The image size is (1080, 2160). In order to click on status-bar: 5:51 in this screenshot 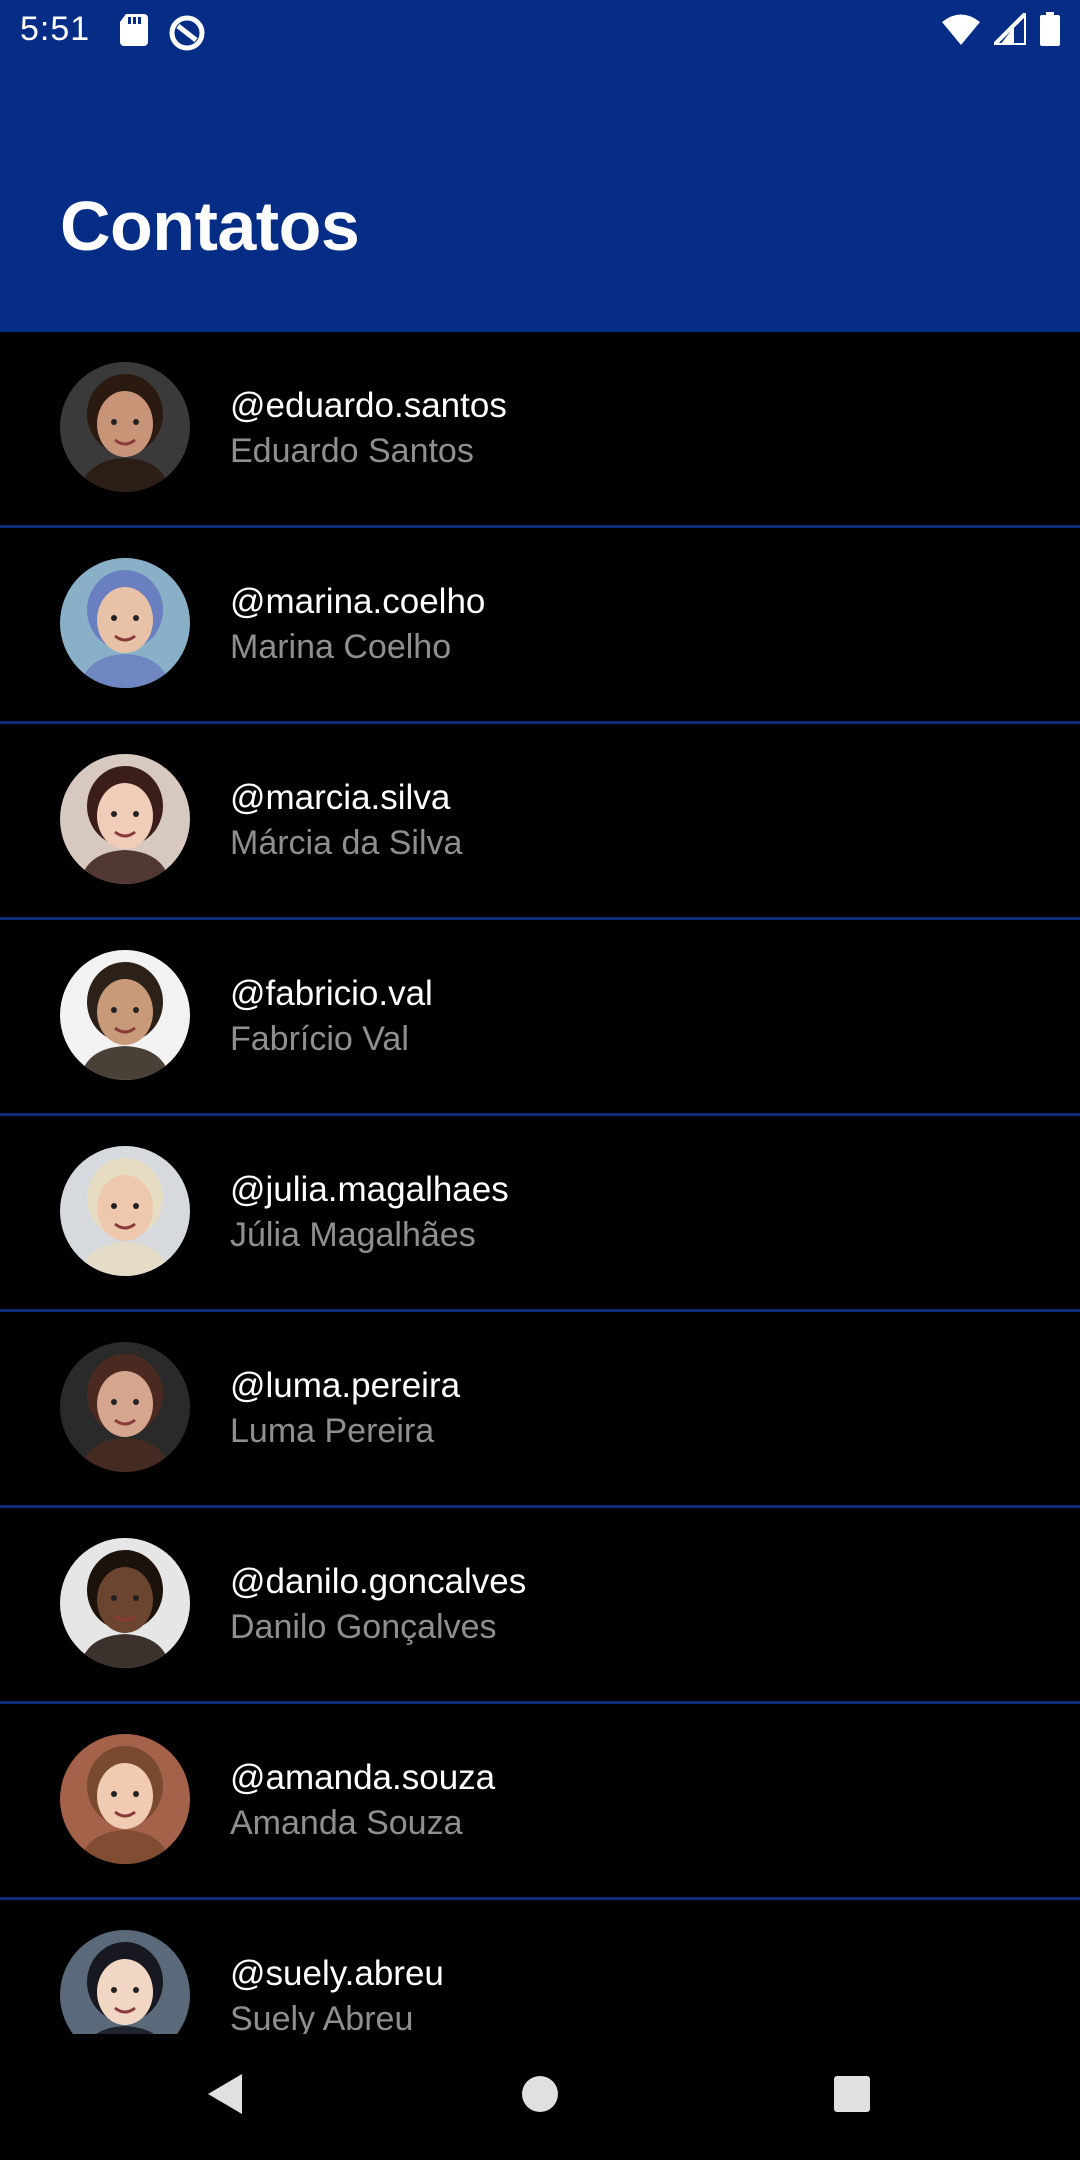, I will do `click(540, 31)`.